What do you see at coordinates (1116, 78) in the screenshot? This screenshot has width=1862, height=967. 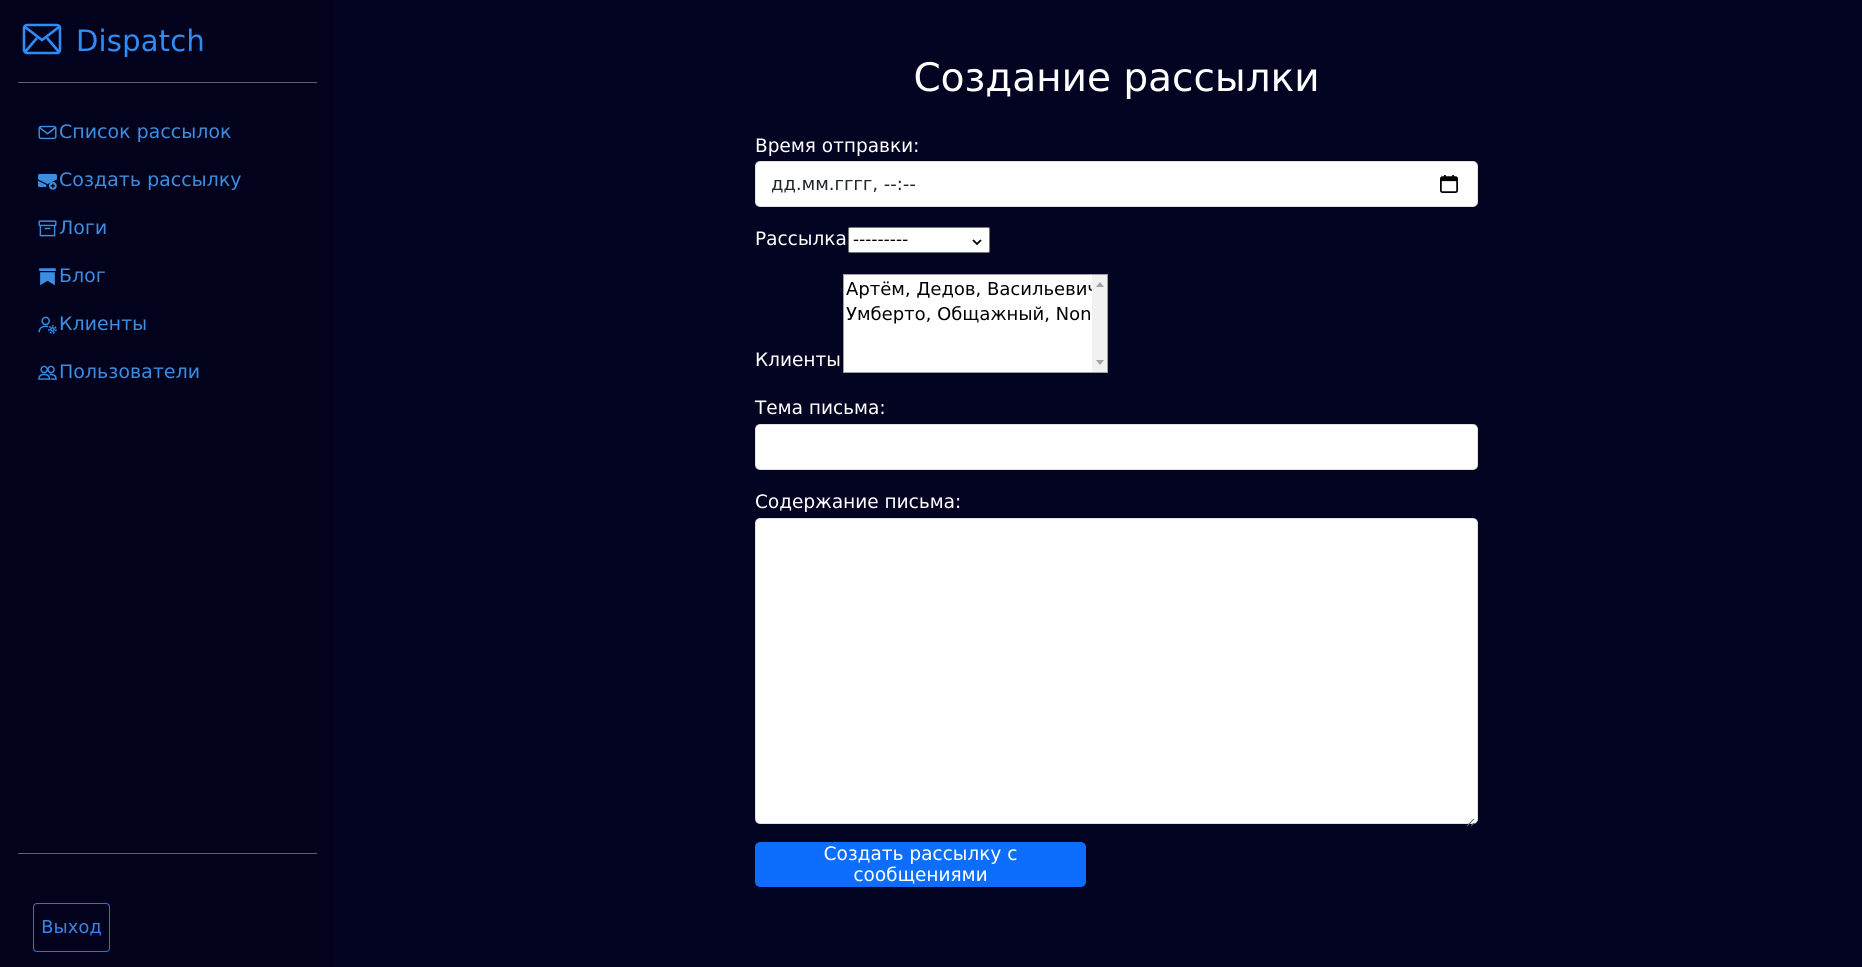 I see `page-title: Создание рассылки` at bounding box center [1116, 78].